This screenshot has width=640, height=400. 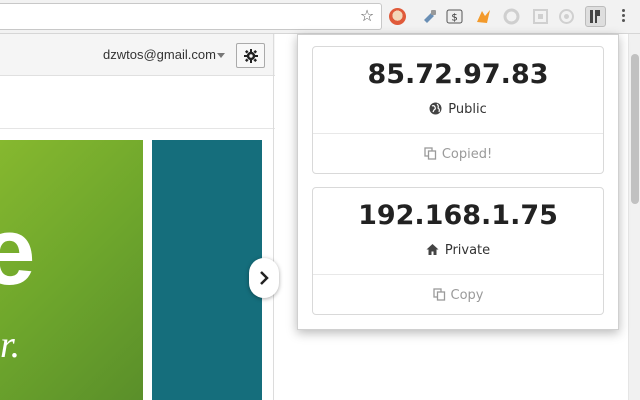 I want to click on gear-icon, so click(x=251, y=56).